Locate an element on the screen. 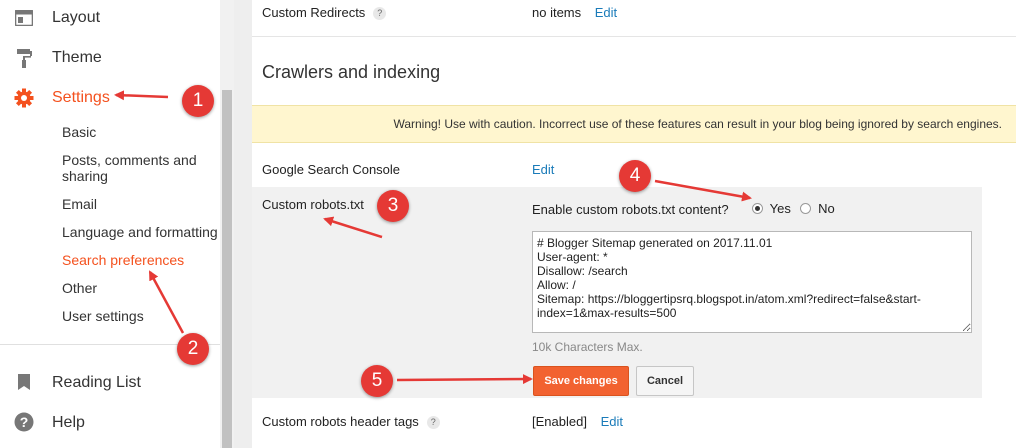  layout-icon is located at coordinates (24, 18).